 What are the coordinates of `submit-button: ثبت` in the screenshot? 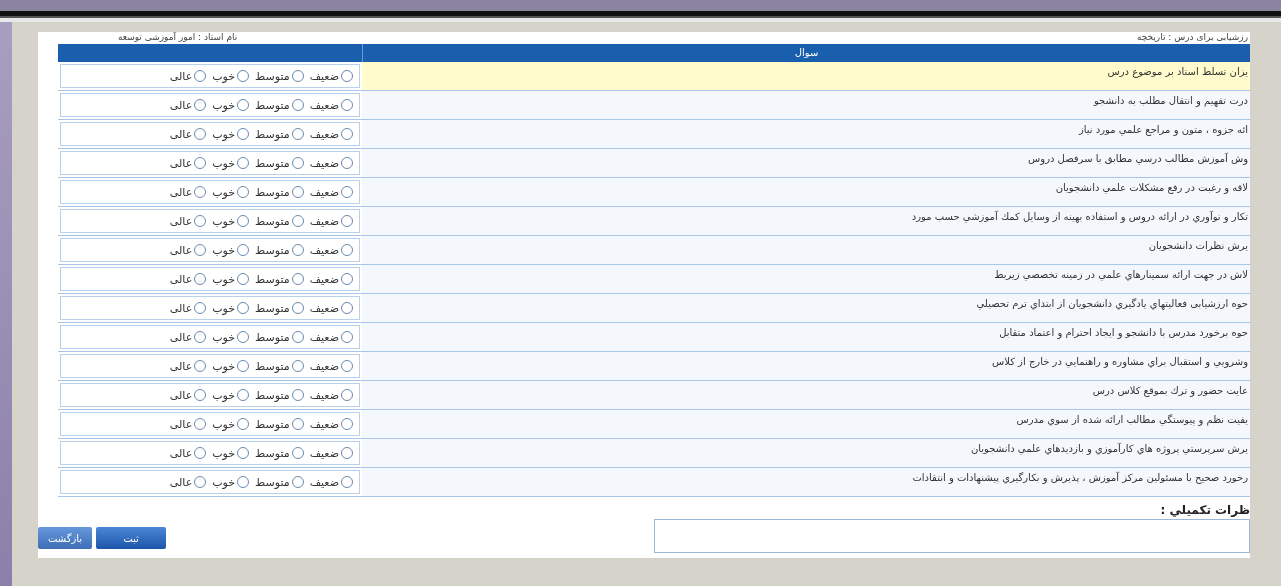 It's located at (131, 538).